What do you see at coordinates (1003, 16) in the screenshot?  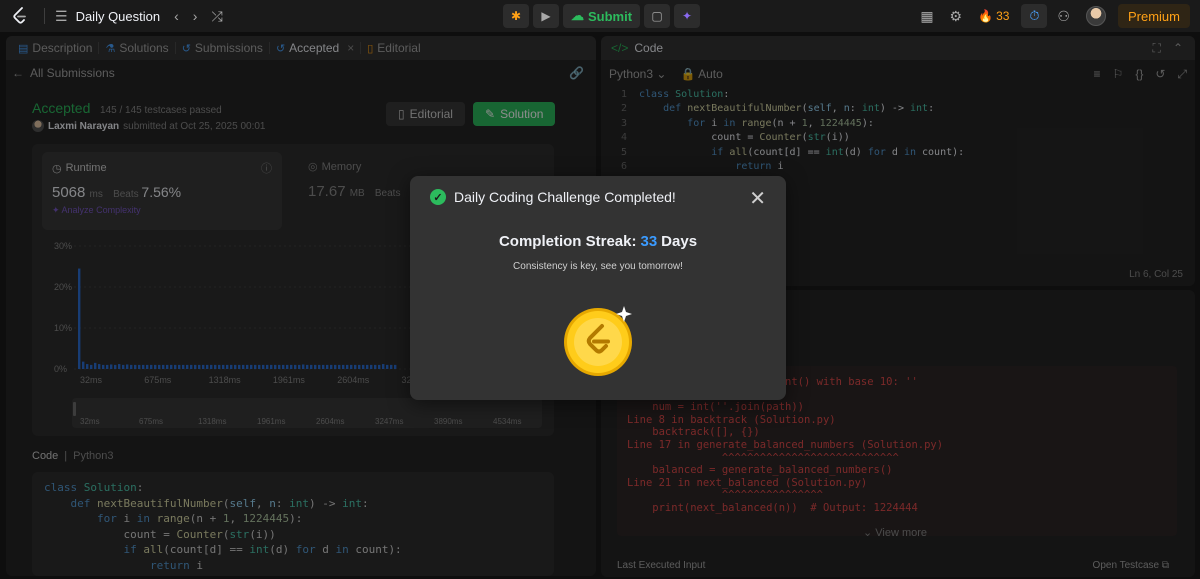 I see `streak-count: 33` at bounding box center [1003, 16].